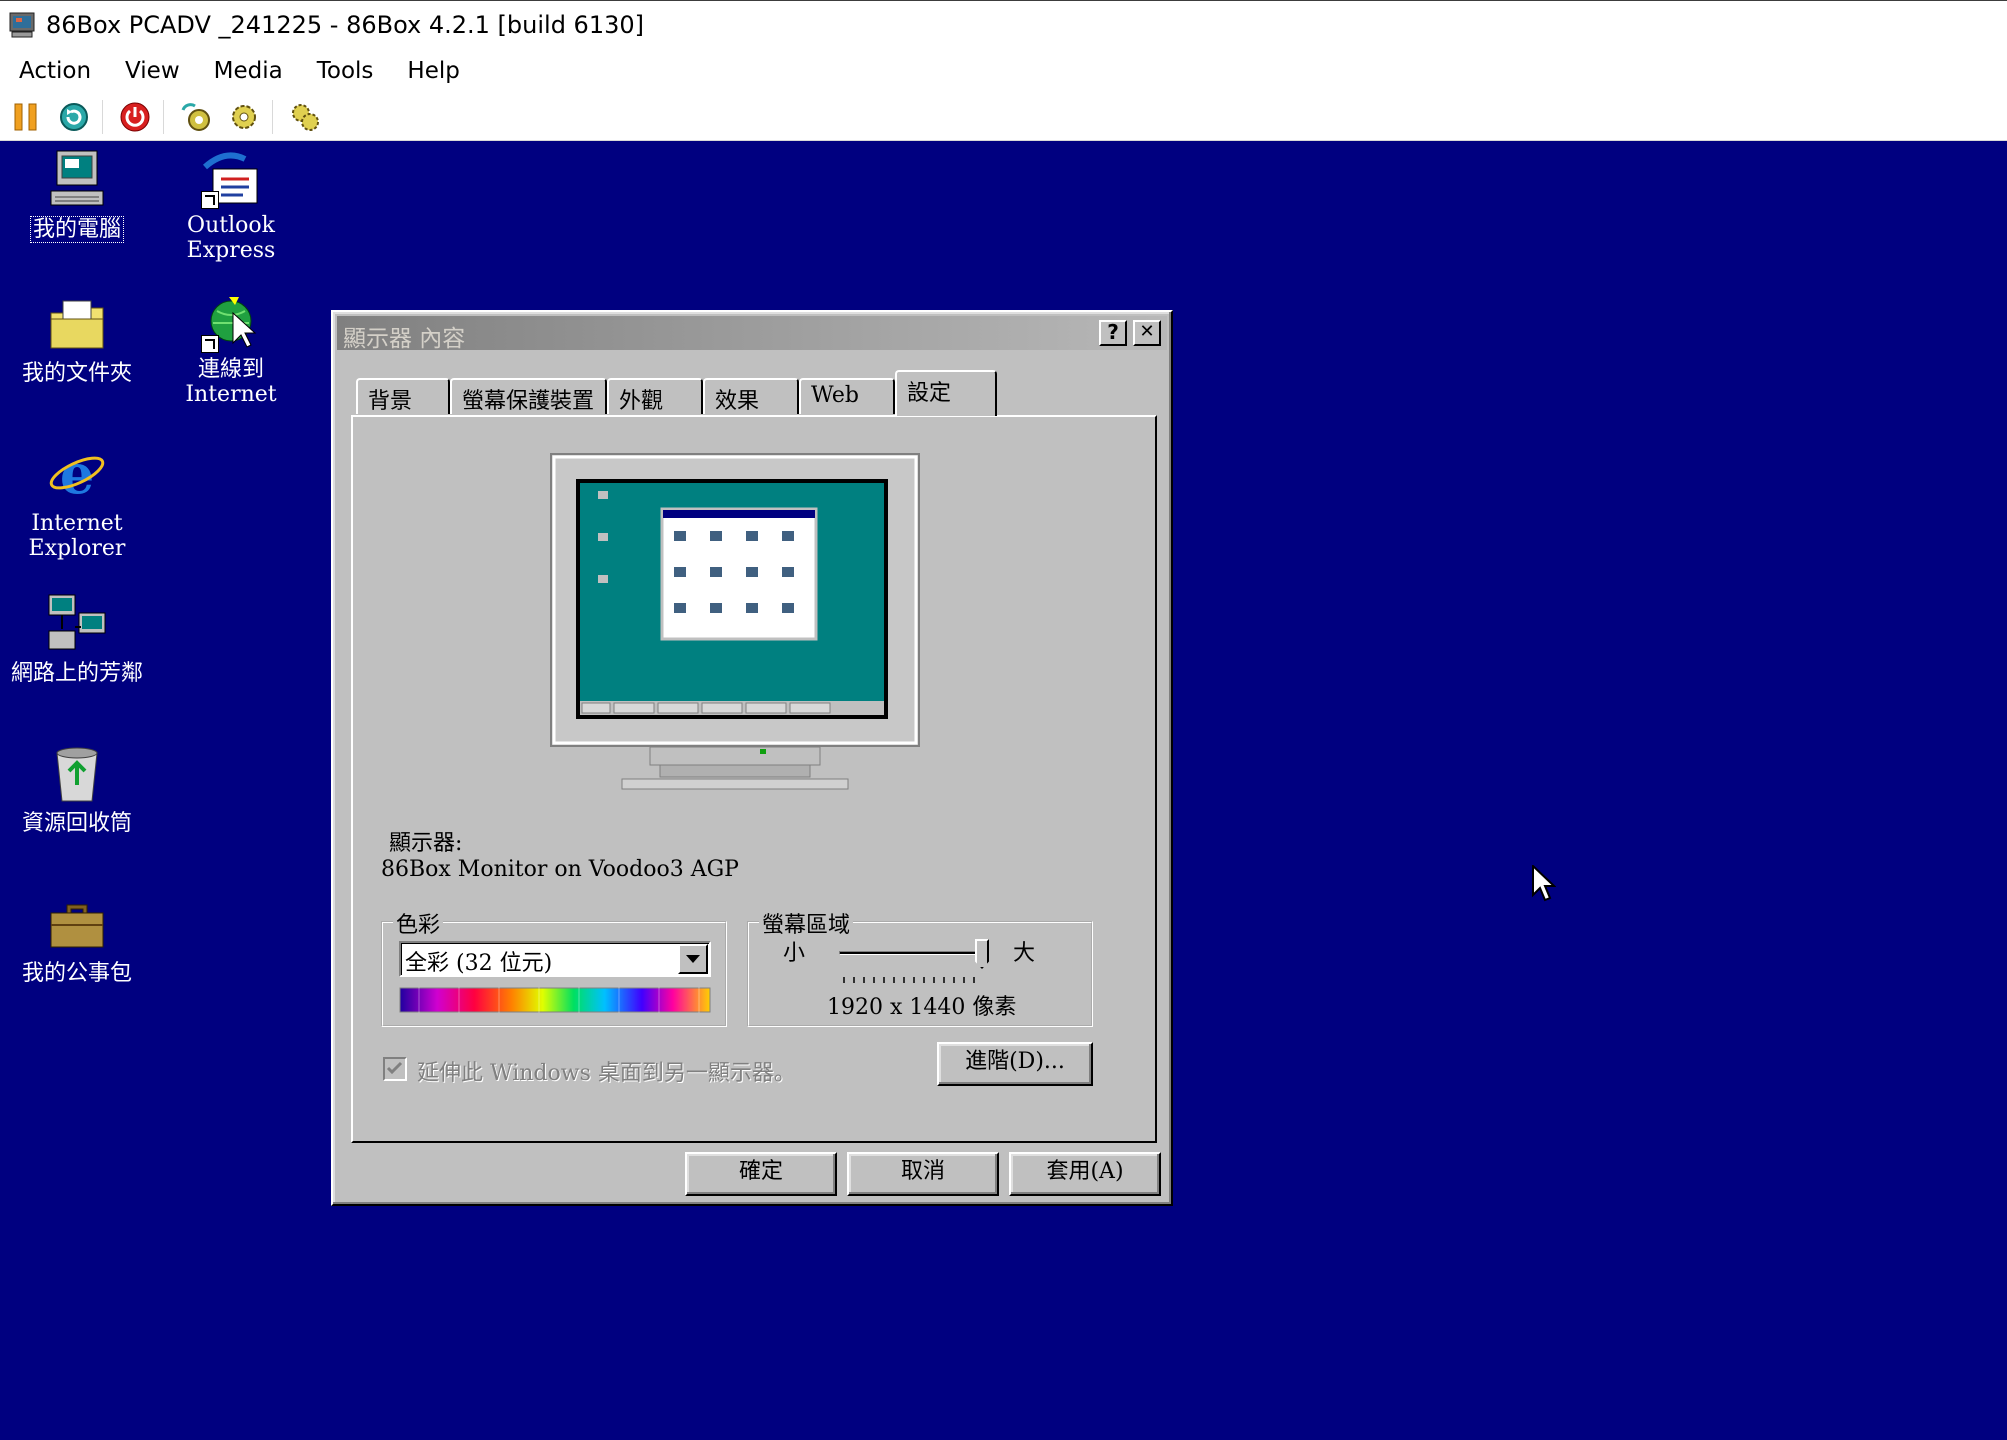 The height and width of the screenshot is (1440, 2007). What do you see at coordinates (403, 396) in the screenshot?
I see `tab-background: 背景` at bounding box center [403, 396].